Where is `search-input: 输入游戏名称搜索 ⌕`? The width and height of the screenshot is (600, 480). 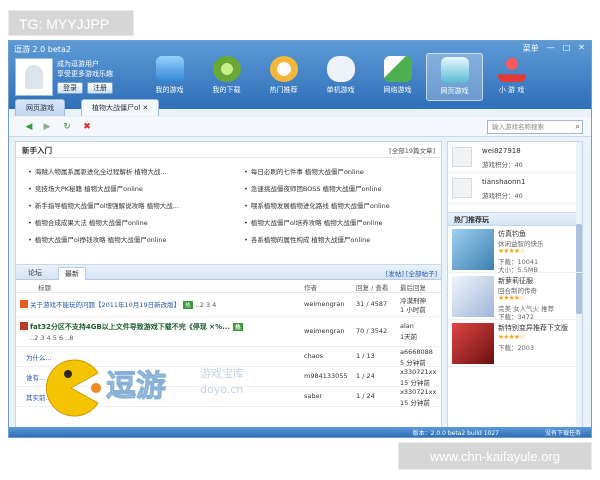
search-input: 输入游戏名称搜索 ⌕ is located at coordinates (535, 127).